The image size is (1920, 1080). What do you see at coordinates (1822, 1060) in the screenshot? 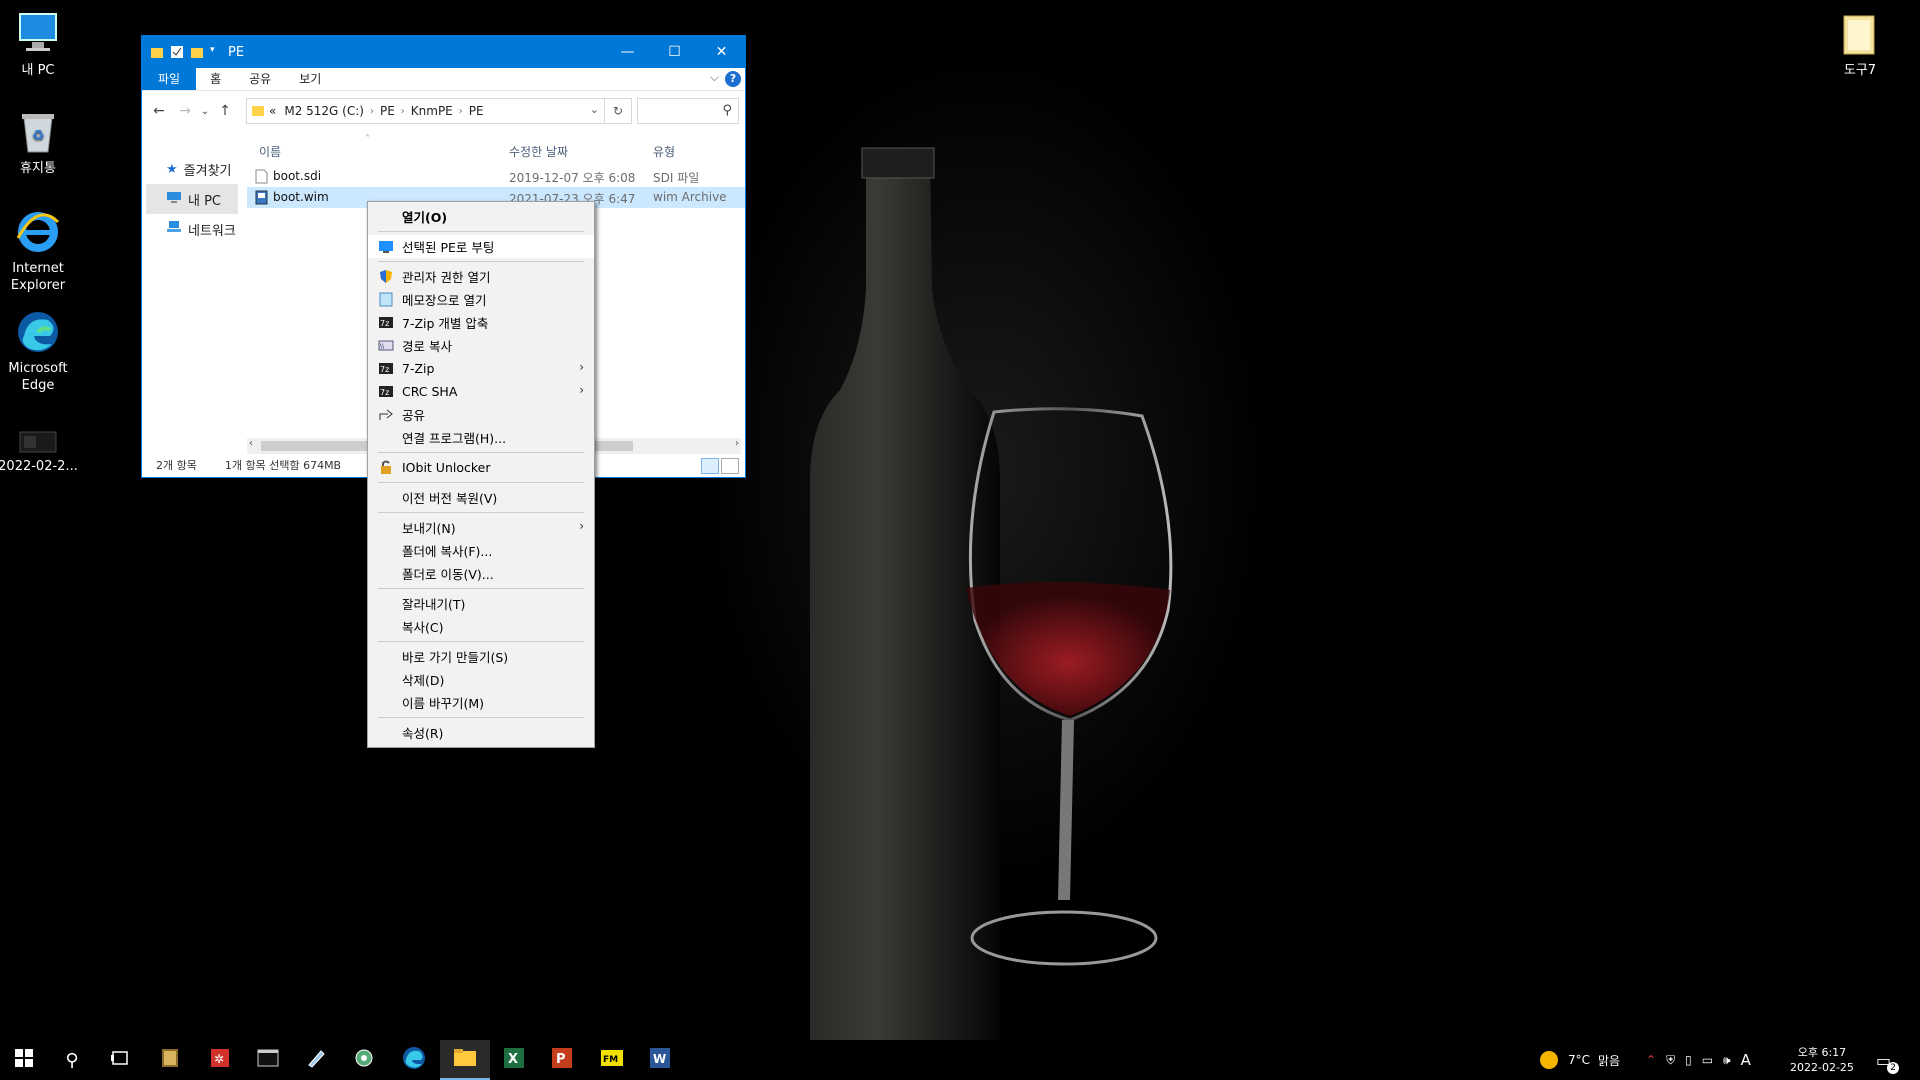
I see `clock: 오후 6:17 2022-02-25` at bounding box center [1822, 1060].